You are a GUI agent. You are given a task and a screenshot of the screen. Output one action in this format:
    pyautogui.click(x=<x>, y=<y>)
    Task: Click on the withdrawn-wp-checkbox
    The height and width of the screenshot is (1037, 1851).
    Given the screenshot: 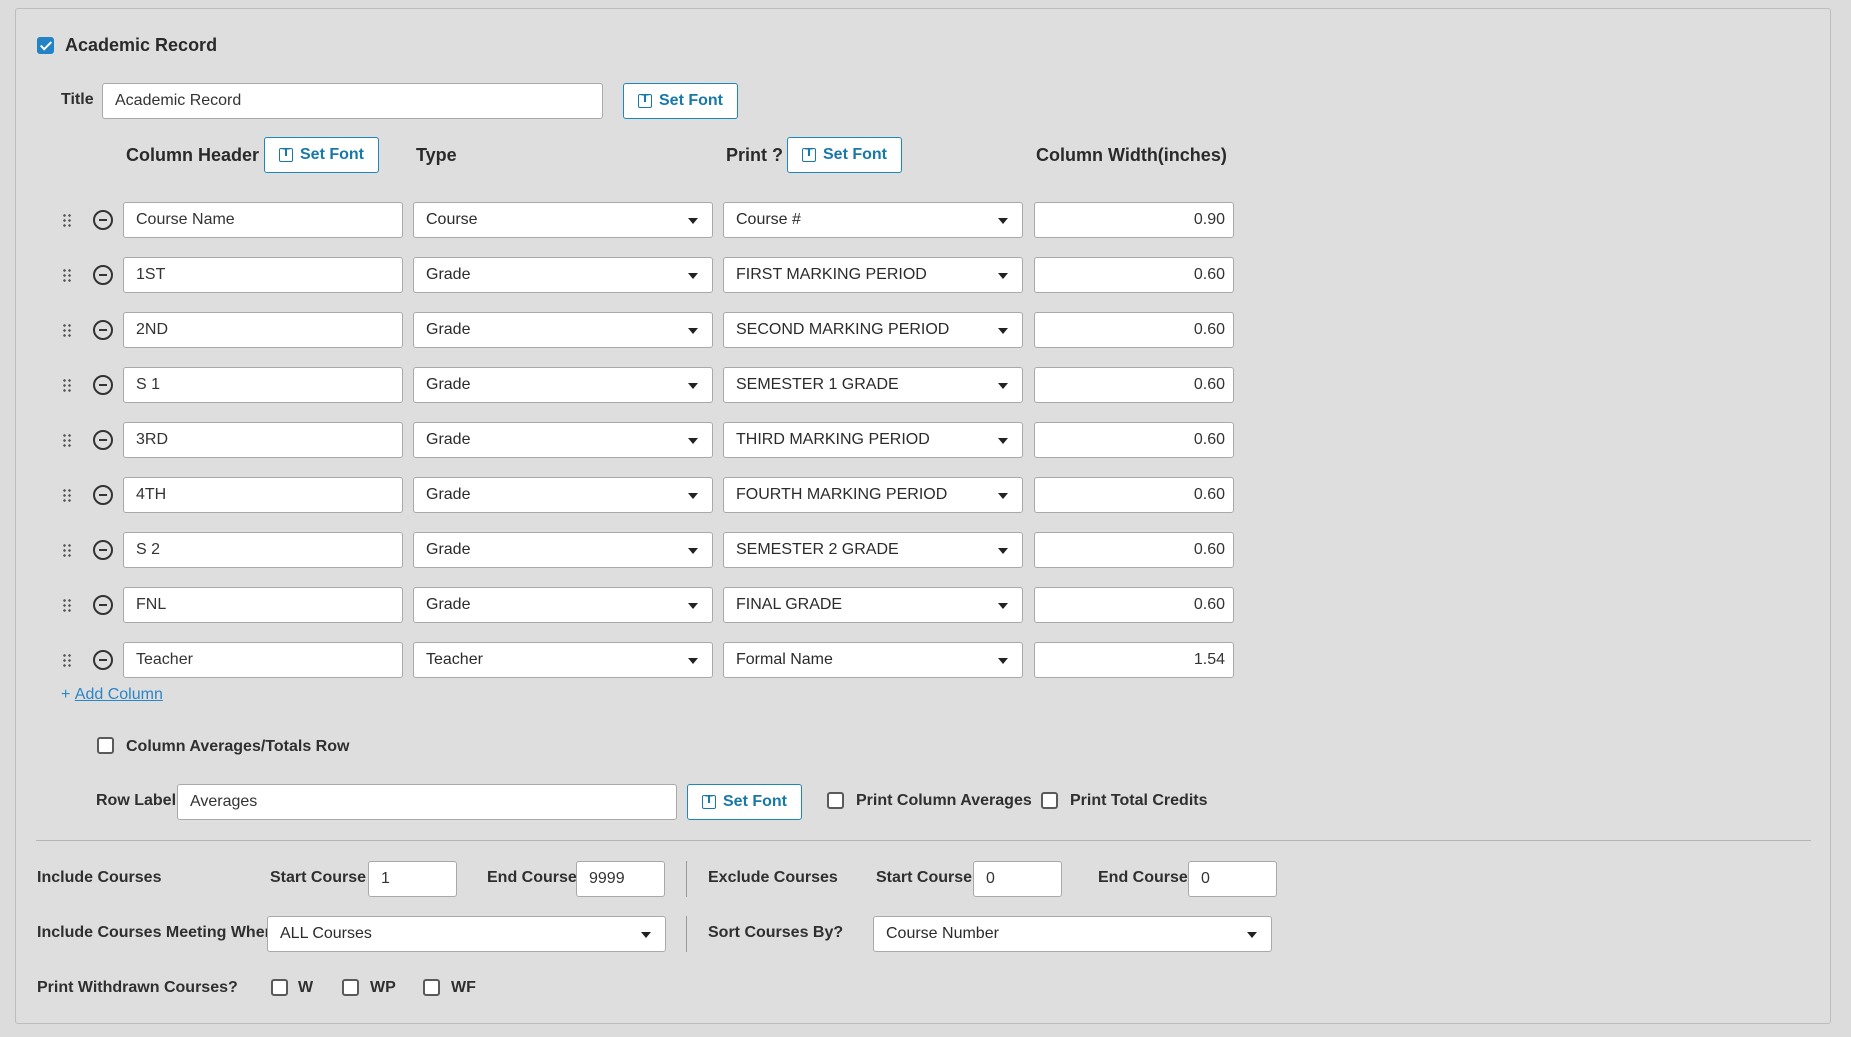 What is the action you would take?
    pyautogui.click(x=350, y=987)
    